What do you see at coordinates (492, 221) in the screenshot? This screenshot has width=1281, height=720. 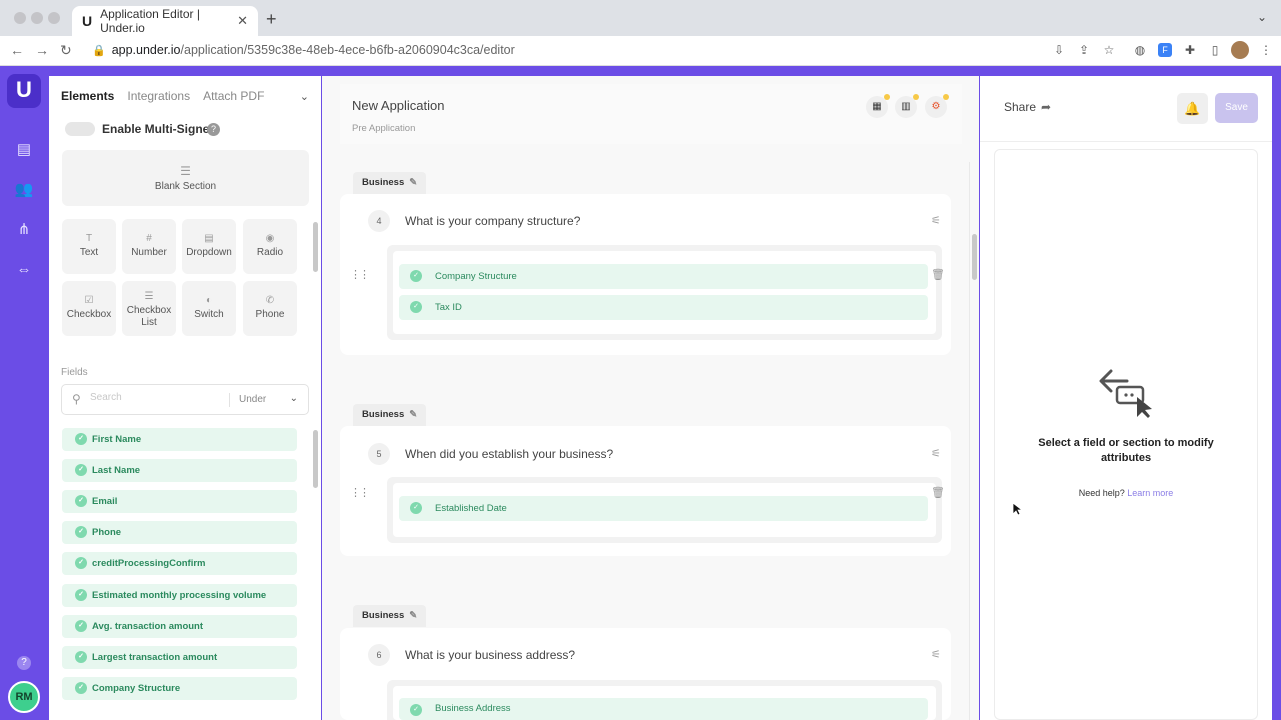 I see `question-text: What is your company structure?` at bounding box center [492, 221].